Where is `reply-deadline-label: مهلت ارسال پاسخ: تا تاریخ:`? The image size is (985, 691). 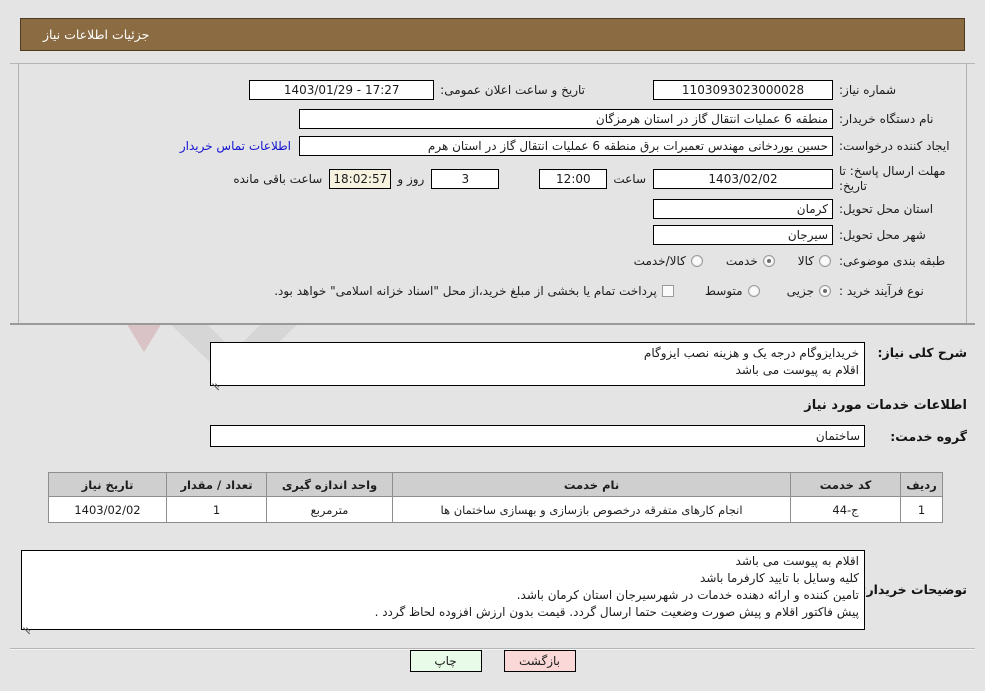
reply-deadline-label: مهلت ارسال پاسخ: تا تاریخ: is located at coordinates (892, 178).